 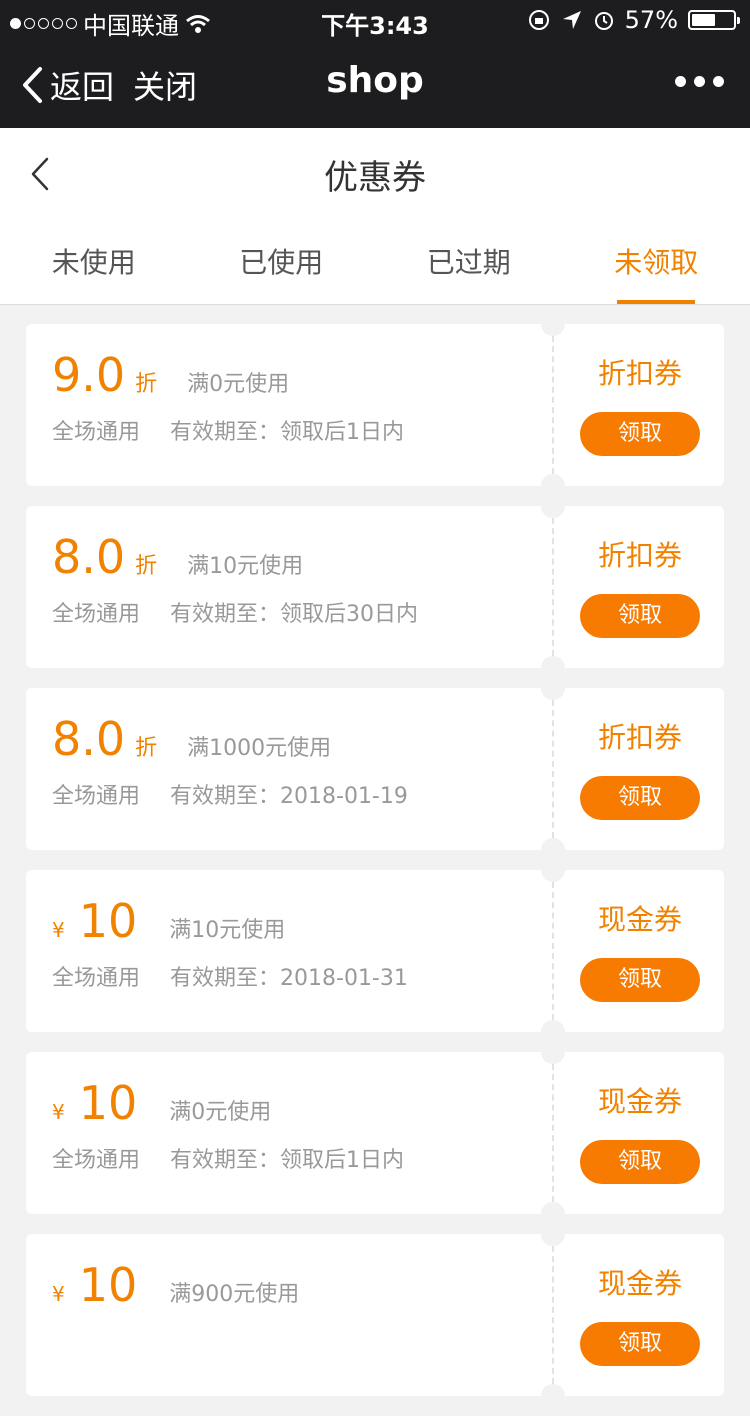 What do you see at coordinates (375, 20) in the screenshot?
I see `status-bar: 中国联通 下午3:43 57%` at bounding box center [375, 20].